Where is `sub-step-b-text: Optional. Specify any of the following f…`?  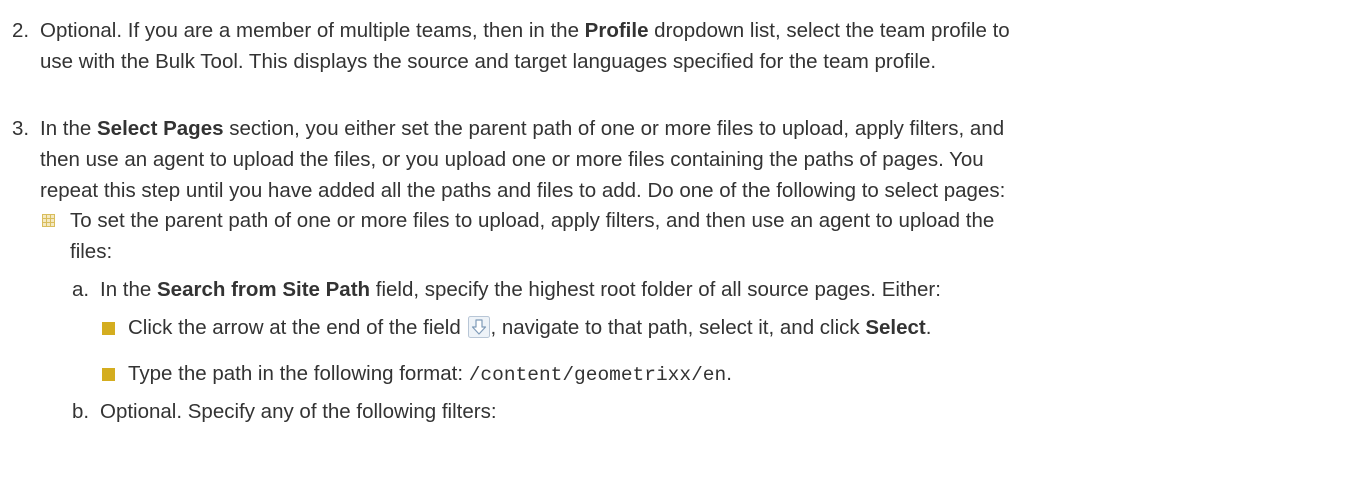
sub-step-b-text: Optional. Specify any of the following f… is located at coordinates (298, 411).